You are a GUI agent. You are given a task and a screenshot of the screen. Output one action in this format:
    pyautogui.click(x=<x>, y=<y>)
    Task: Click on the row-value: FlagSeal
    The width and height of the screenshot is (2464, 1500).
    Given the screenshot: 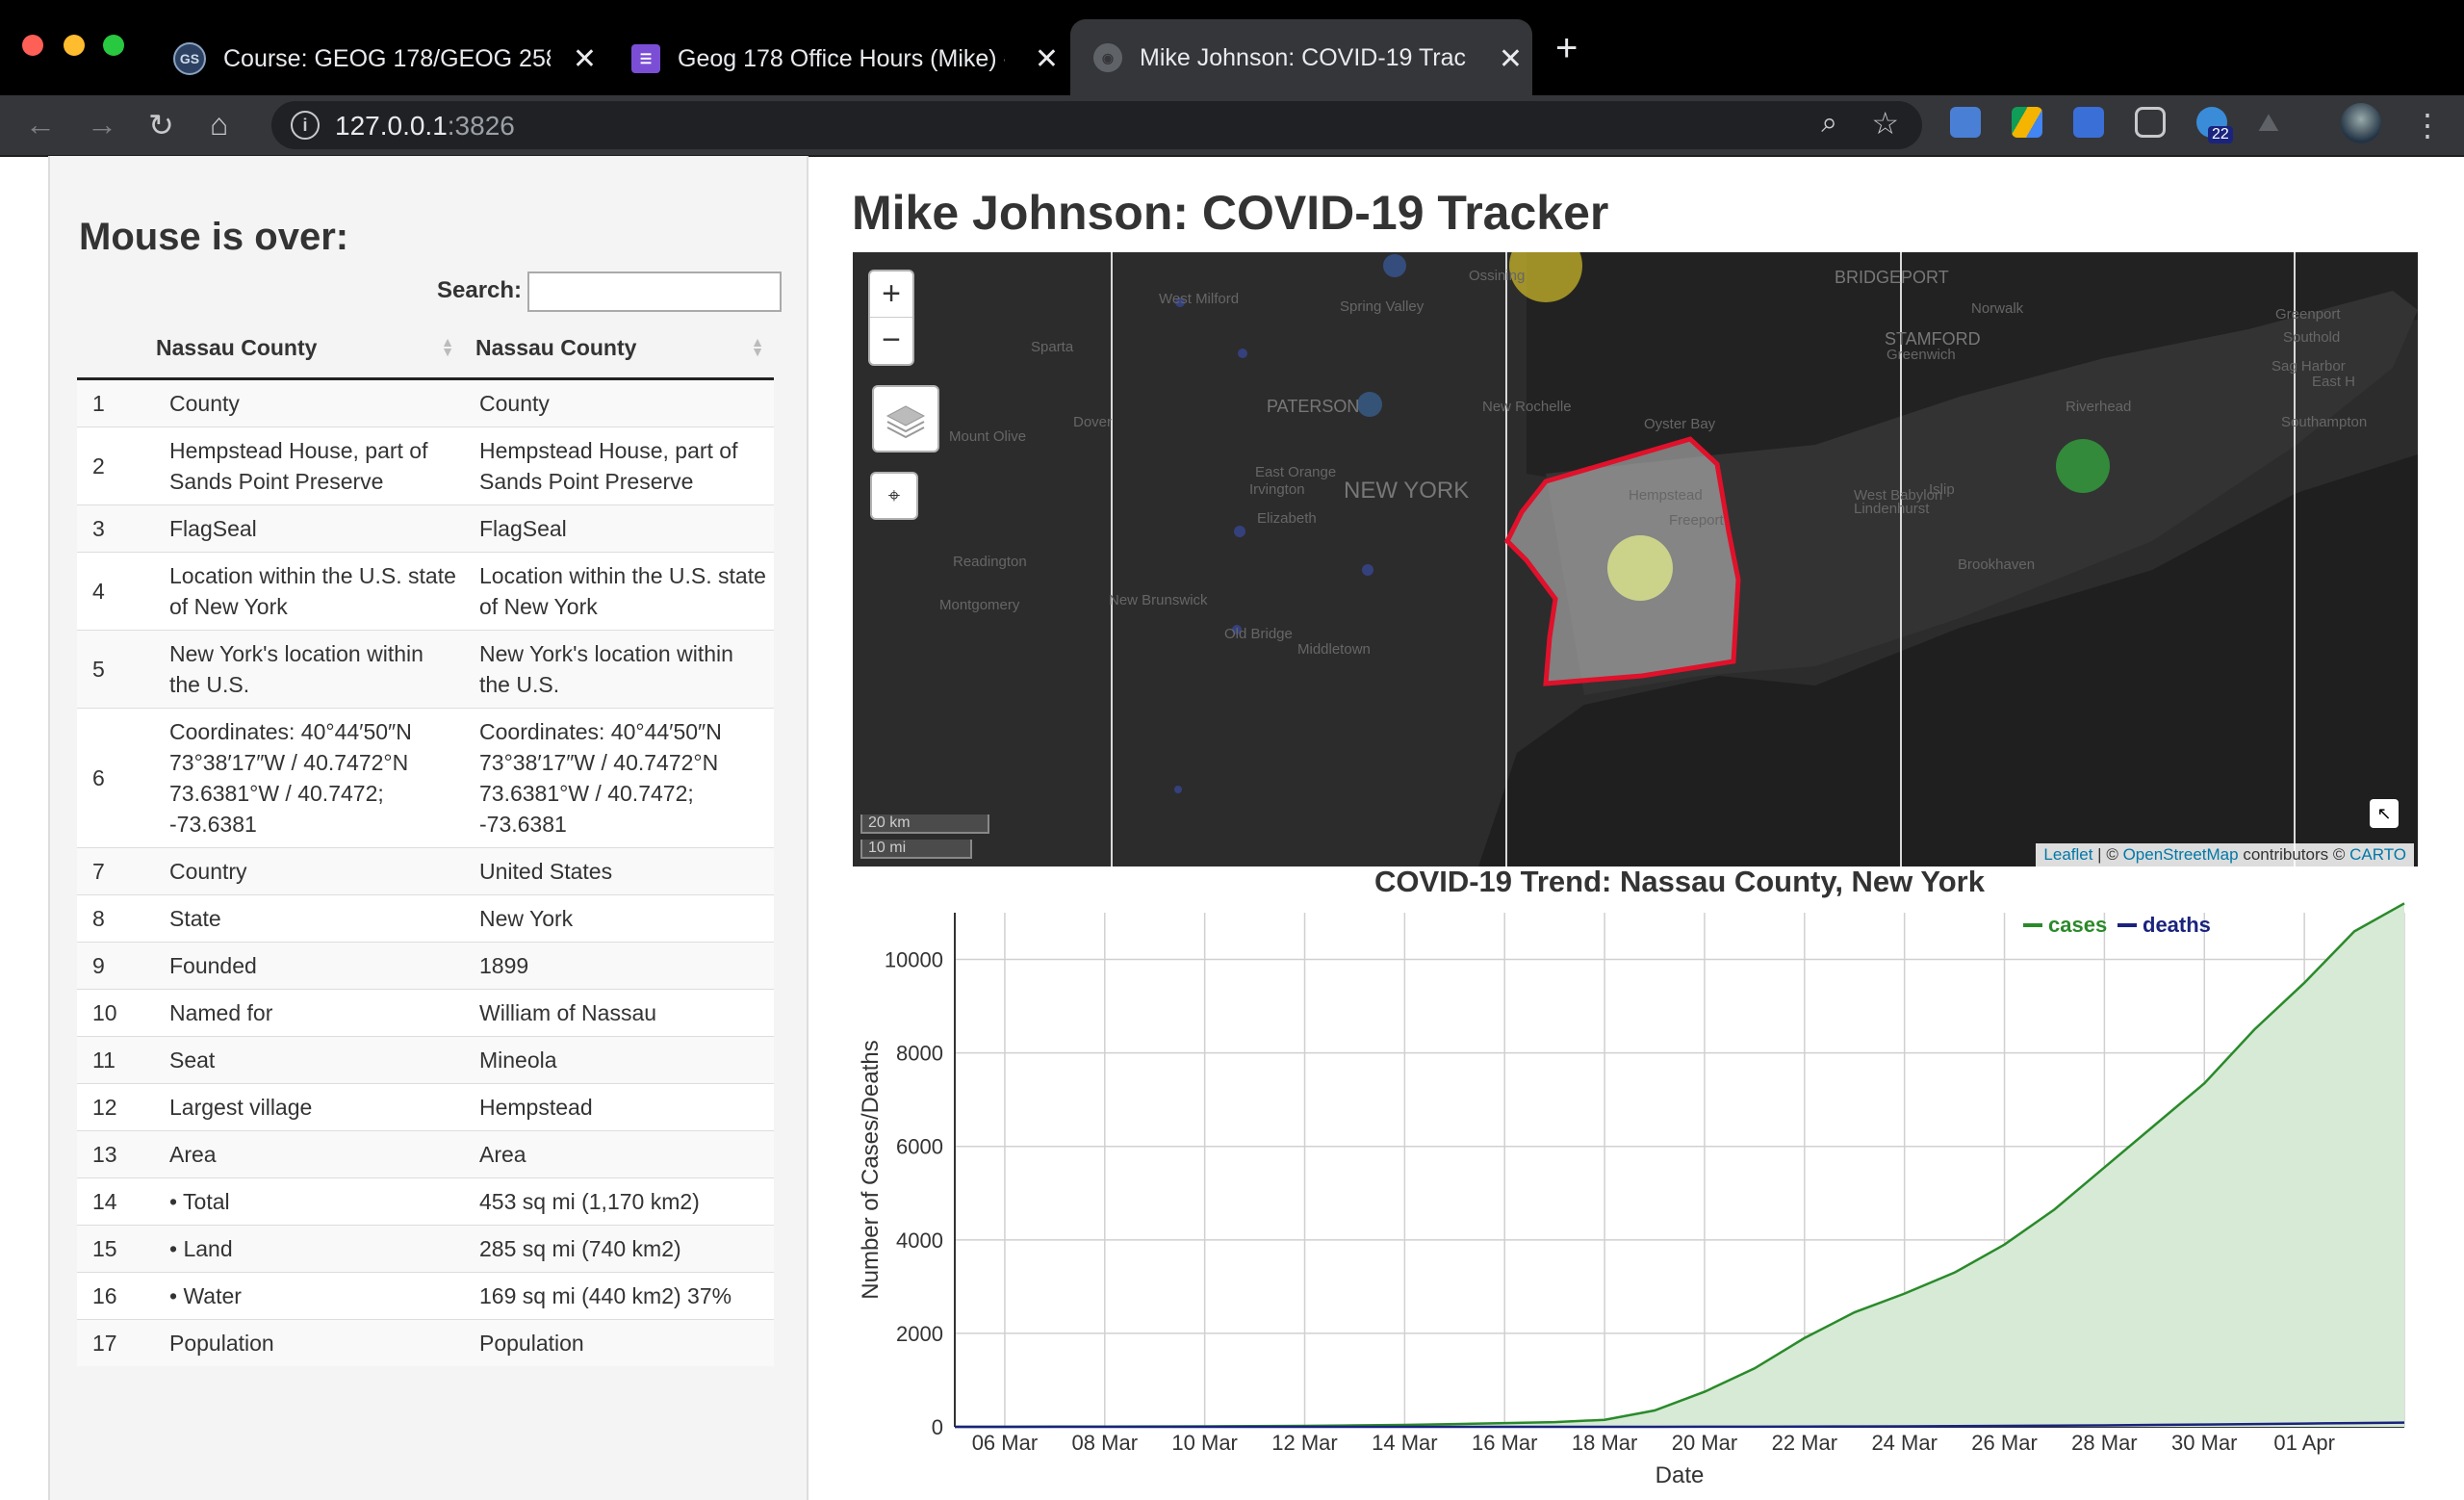 What is the action you would take?
    pyautogui.click(x=619, y=528)
    